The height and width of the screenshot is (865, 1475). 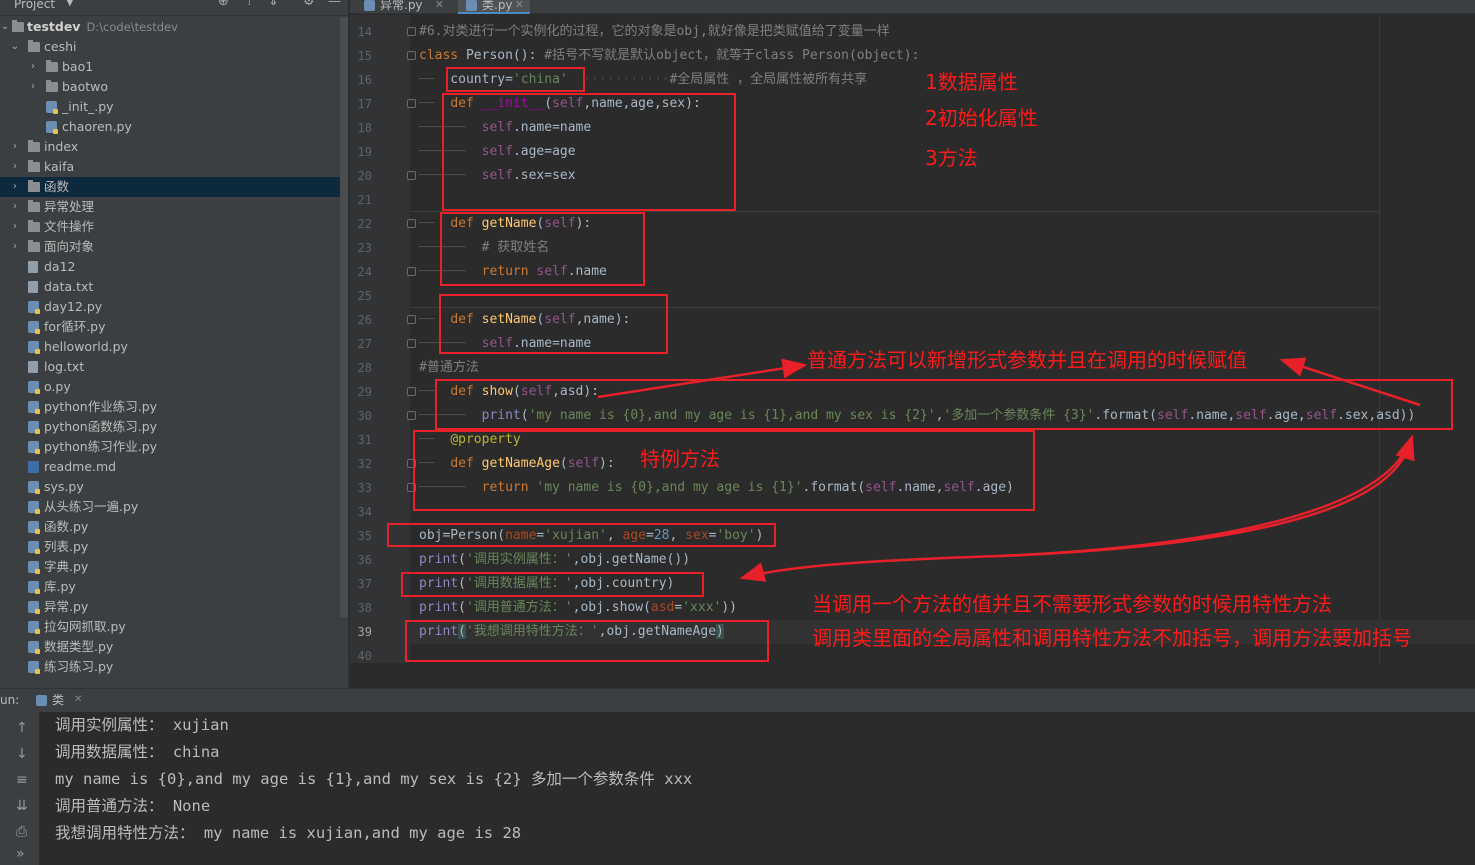 What do you see at coordinates (170, 207) in the screenshot?
I see `tree-item: › 异常处理` at bounding box center [170, 207].